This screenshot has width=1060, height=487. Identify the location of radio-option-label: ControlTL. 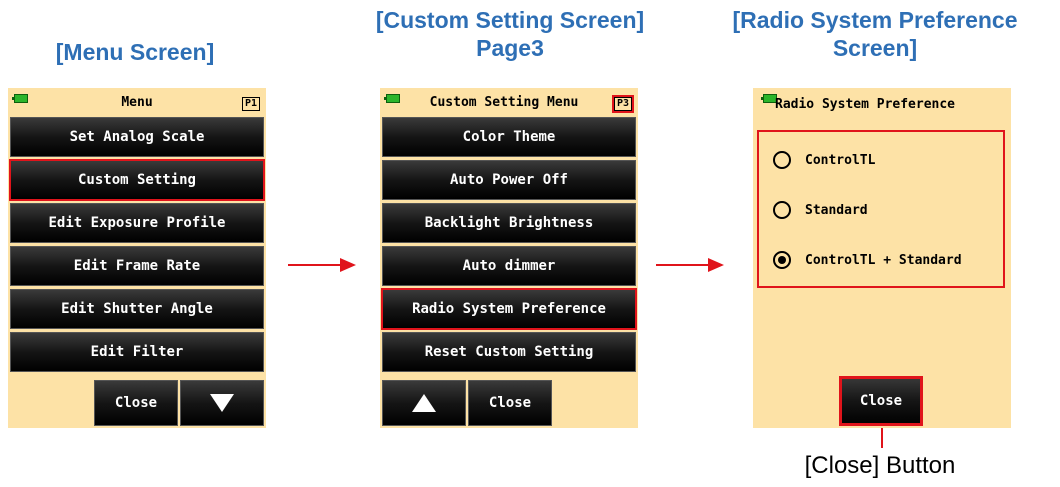
(840, 160).